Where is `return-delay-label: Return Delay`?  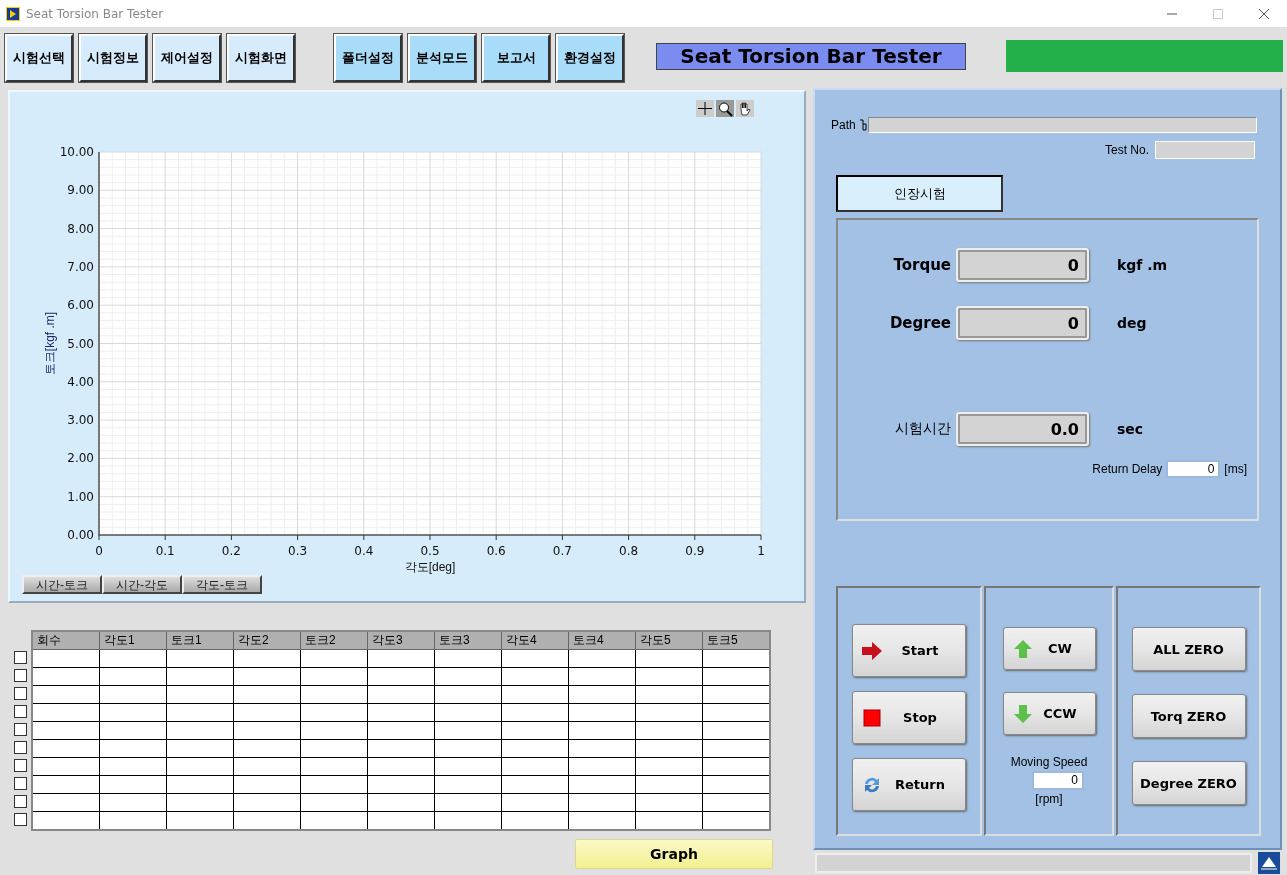
return-delay-label: Return Delay is located at coordinates (1127, 469).